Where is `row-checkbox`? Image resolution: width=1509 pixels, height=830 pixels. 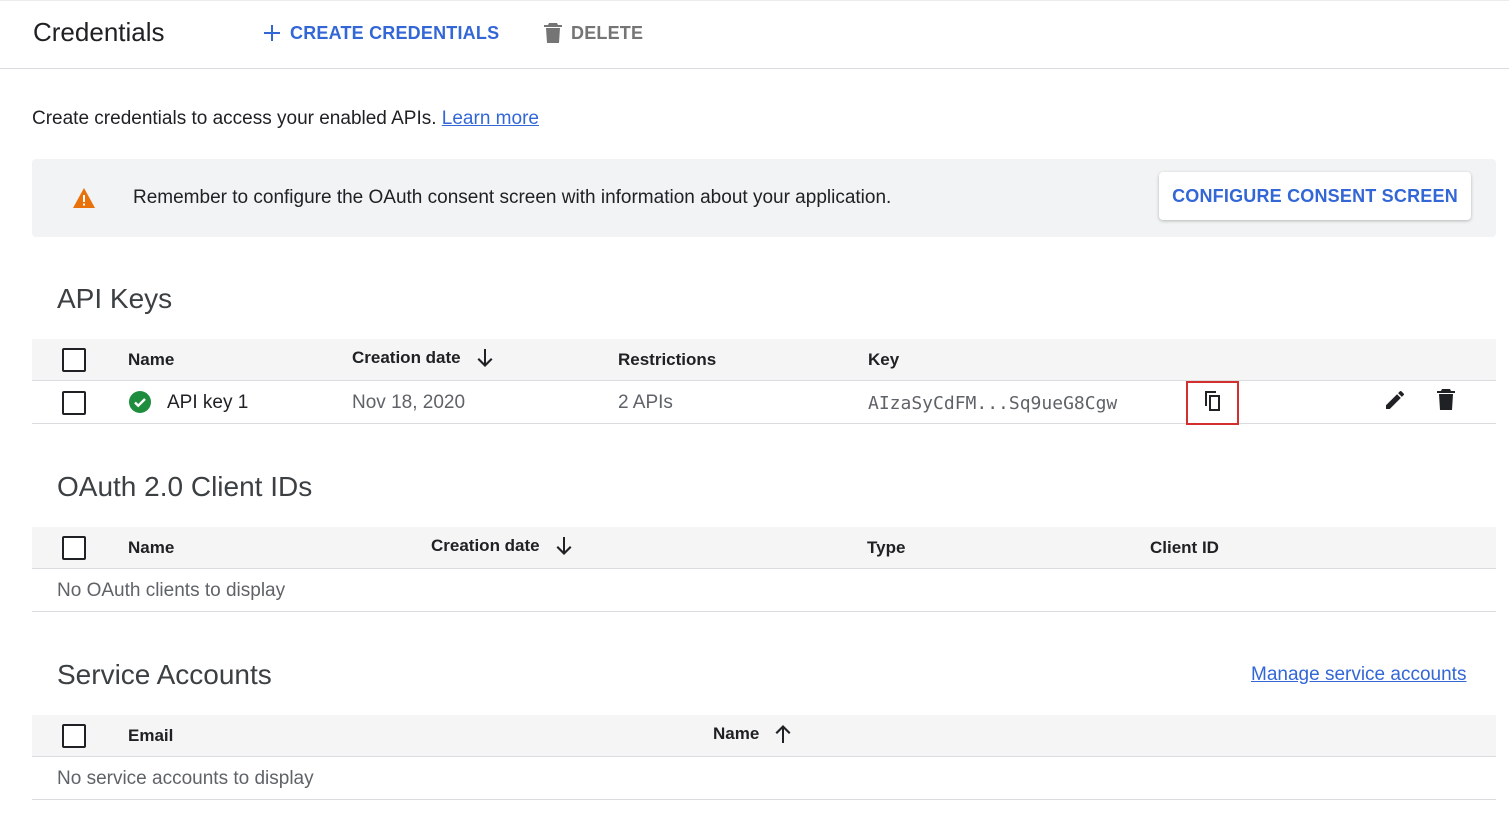 row-checkbox is located at coordinates (74, 403).